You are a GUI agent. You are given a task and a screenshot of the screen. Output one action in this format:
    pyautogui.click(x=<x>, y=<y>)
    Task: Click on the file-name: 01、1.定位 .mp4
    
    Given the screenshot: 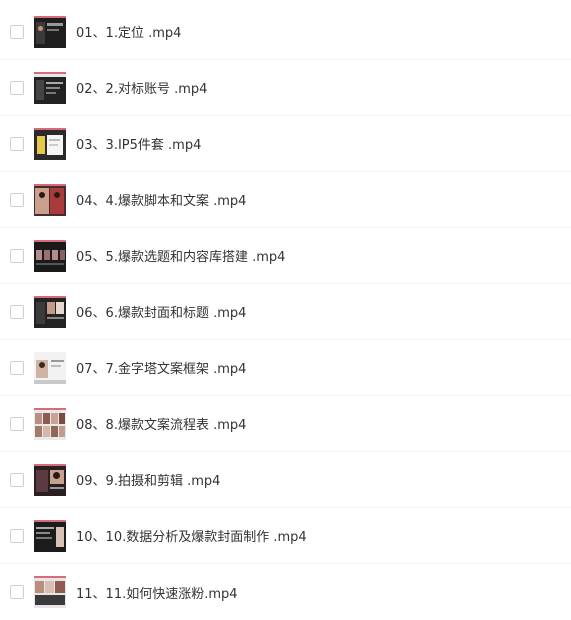 What is the action you would take?
    pyautogui.click(x=128, y=31)
    